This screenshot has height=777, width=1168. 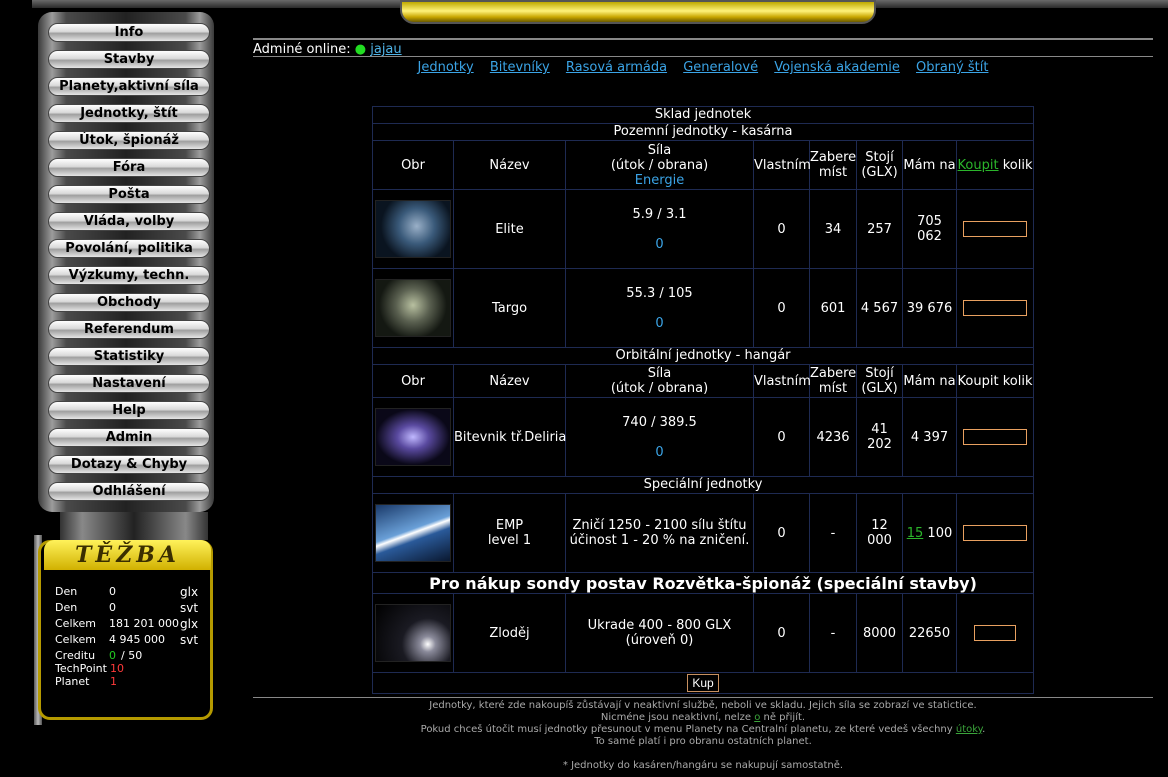 What do you see at coordinates (117, 668) in the screenshot?
I see `techpoint-value: 10` at bounding box center [117, 668].